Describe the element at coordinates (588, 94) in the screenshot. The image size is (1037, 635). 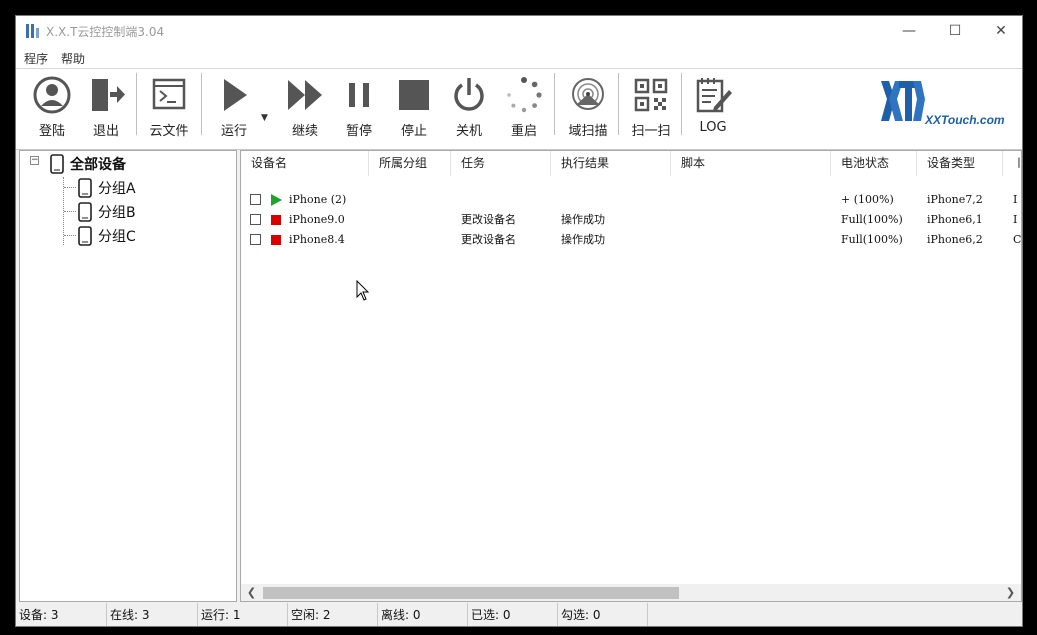
I see `radar-icon` at that location.